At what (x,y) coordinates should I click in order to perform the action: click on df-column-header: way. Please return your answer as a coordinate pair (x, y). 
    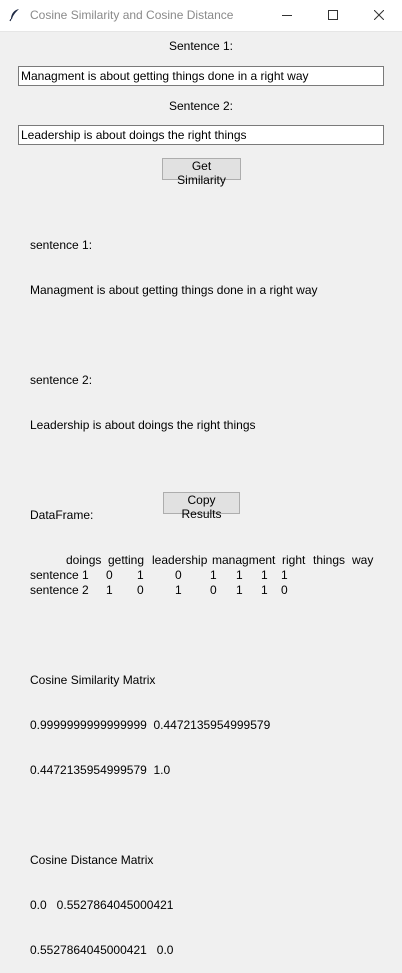
    Looking at the image, I should click on (363, 560).